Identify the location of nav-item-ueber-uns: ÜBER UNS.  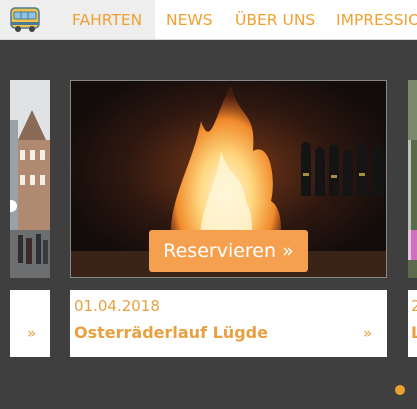
(275, 19).